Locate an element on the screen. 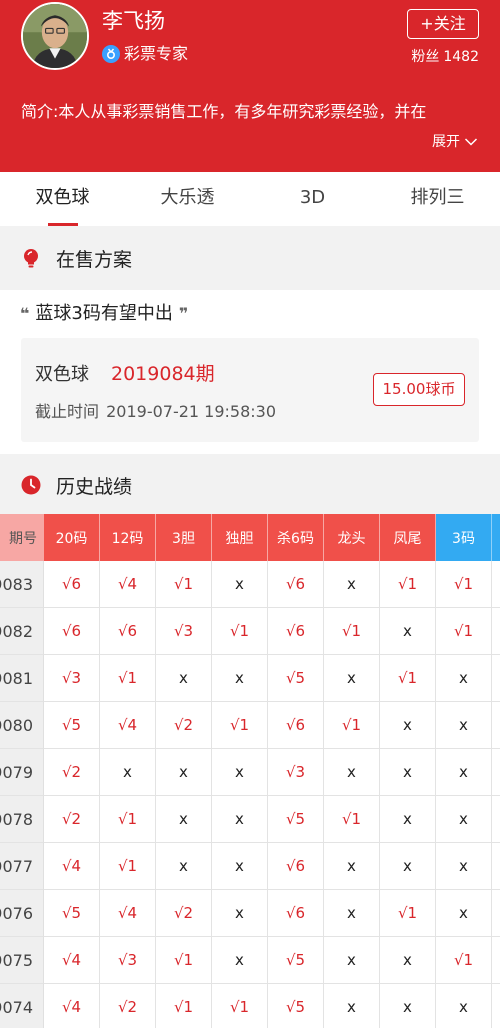  fans-count: 粉丝 1482 is located at coordinates (443, 57).